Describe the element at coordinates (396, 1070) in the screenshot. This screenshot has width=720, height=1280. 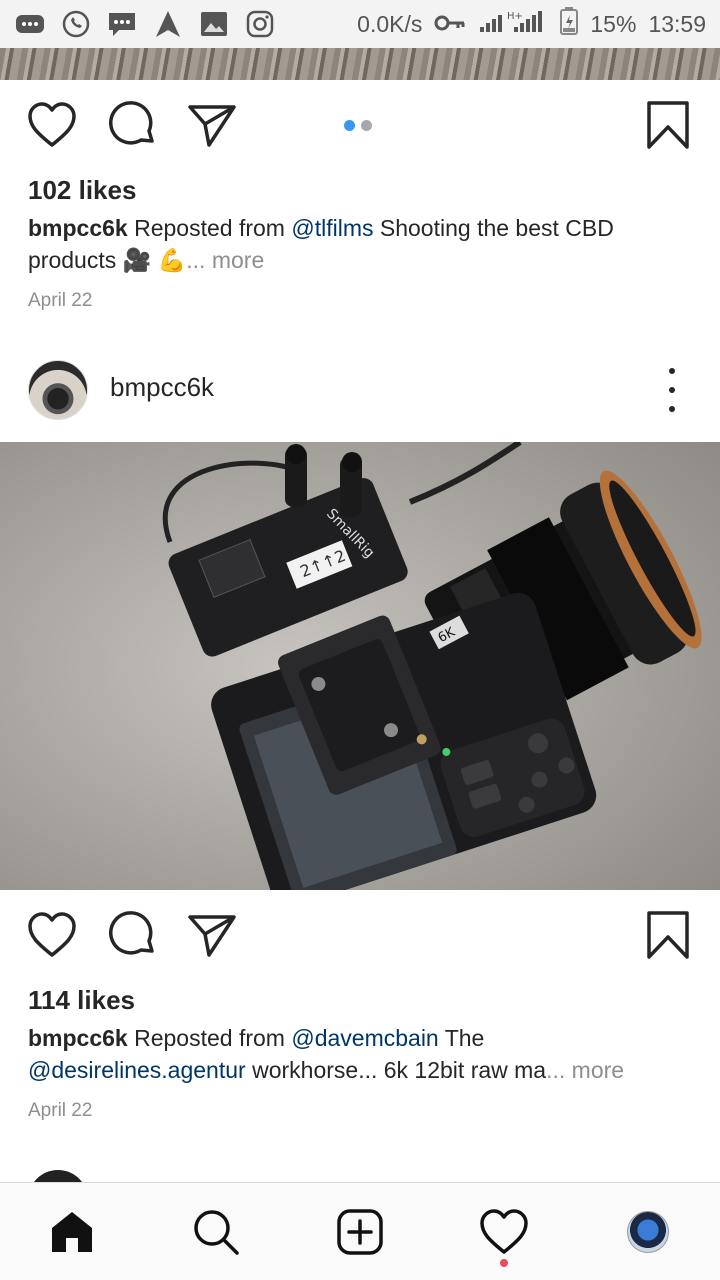
I see `caption-text: workhorse... 6k 12bit raw ma` at that location.